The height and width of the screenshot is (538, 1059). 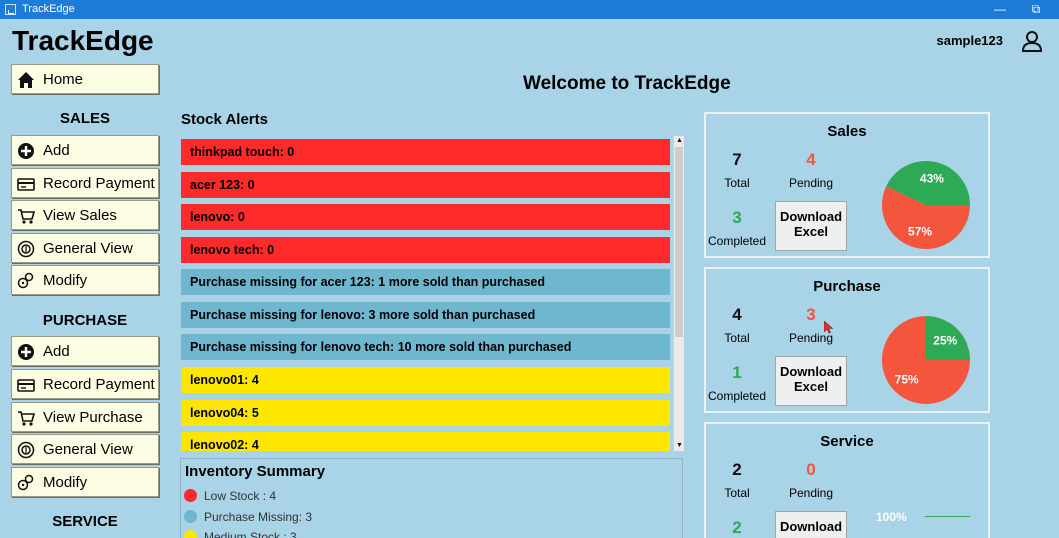 What do you see at coordinates (811, 469) in the screenshot?
I see `service-pending-value: 0` at bounding box center [811, 469].